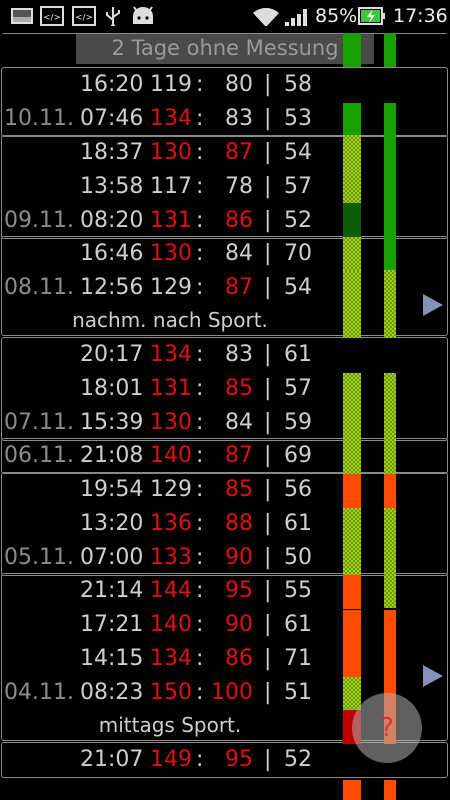  Describe the element at coordinates (170, 725) in the screenshot. I see `group-note: mittags Sport.` at that location.